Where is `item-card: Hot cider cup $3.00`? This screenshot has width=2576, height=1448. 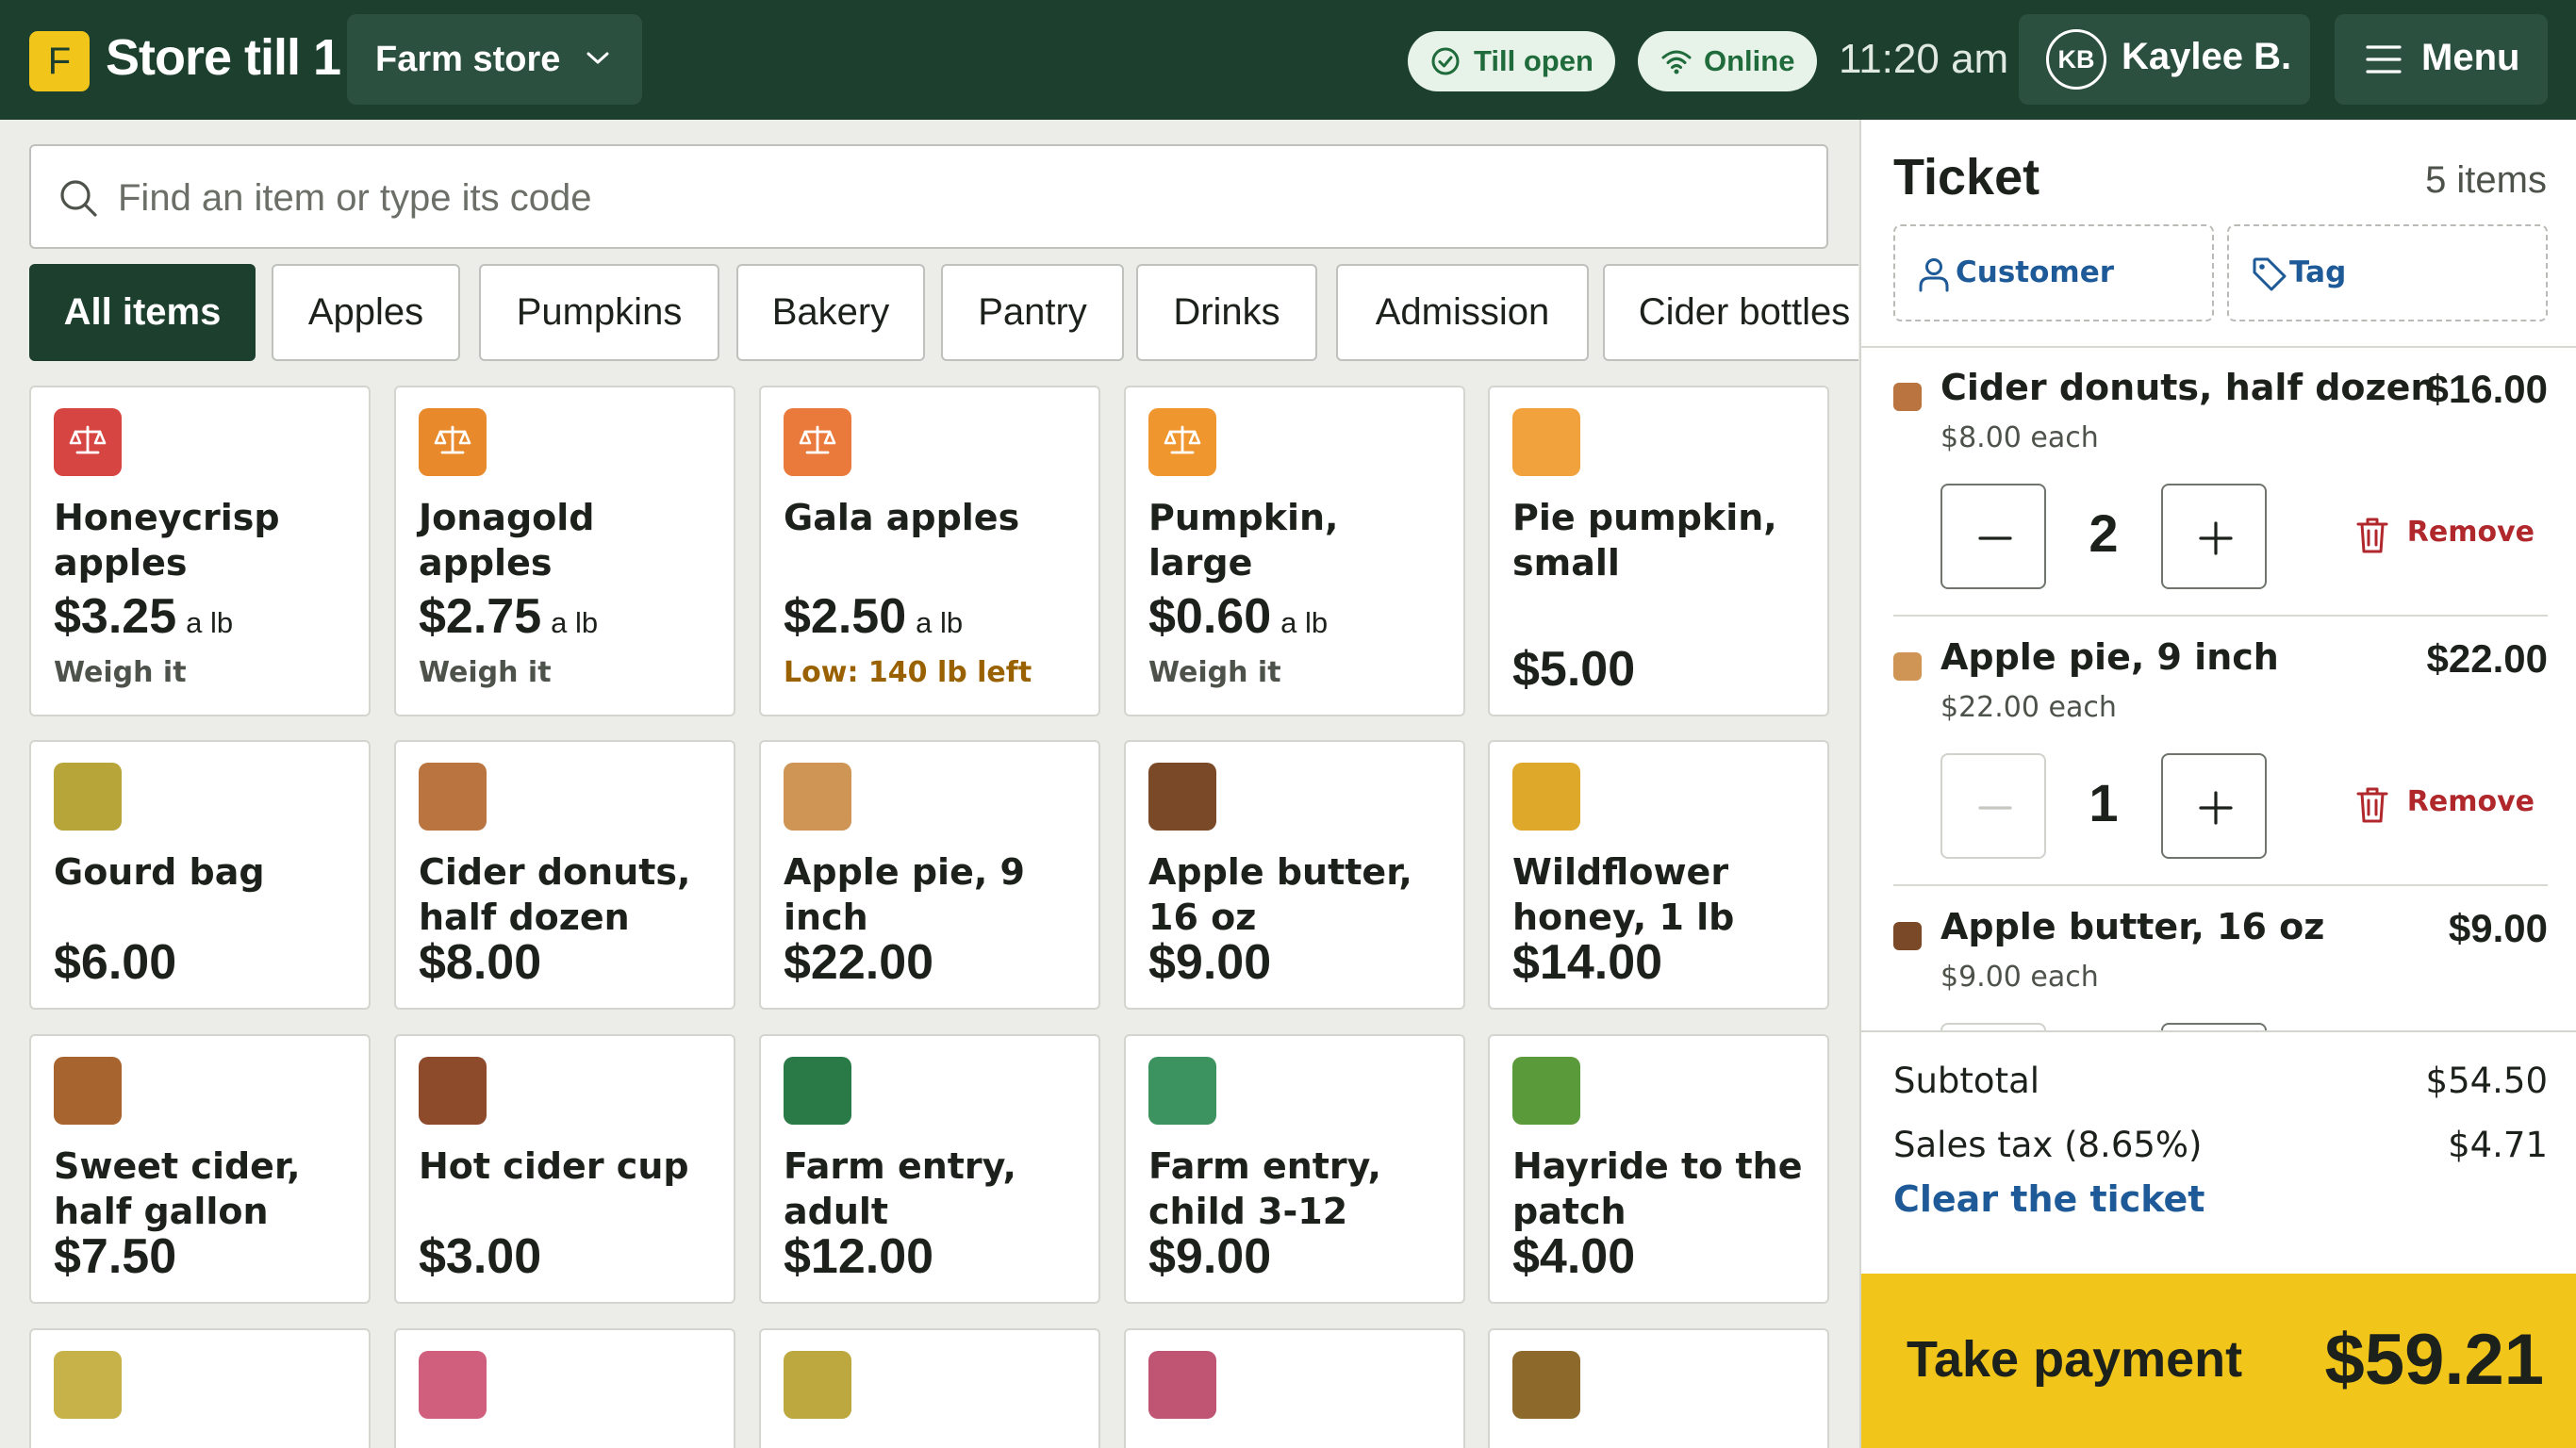 item-card: Hot cider cup $3.00 is located at coordinates (564, 1169).